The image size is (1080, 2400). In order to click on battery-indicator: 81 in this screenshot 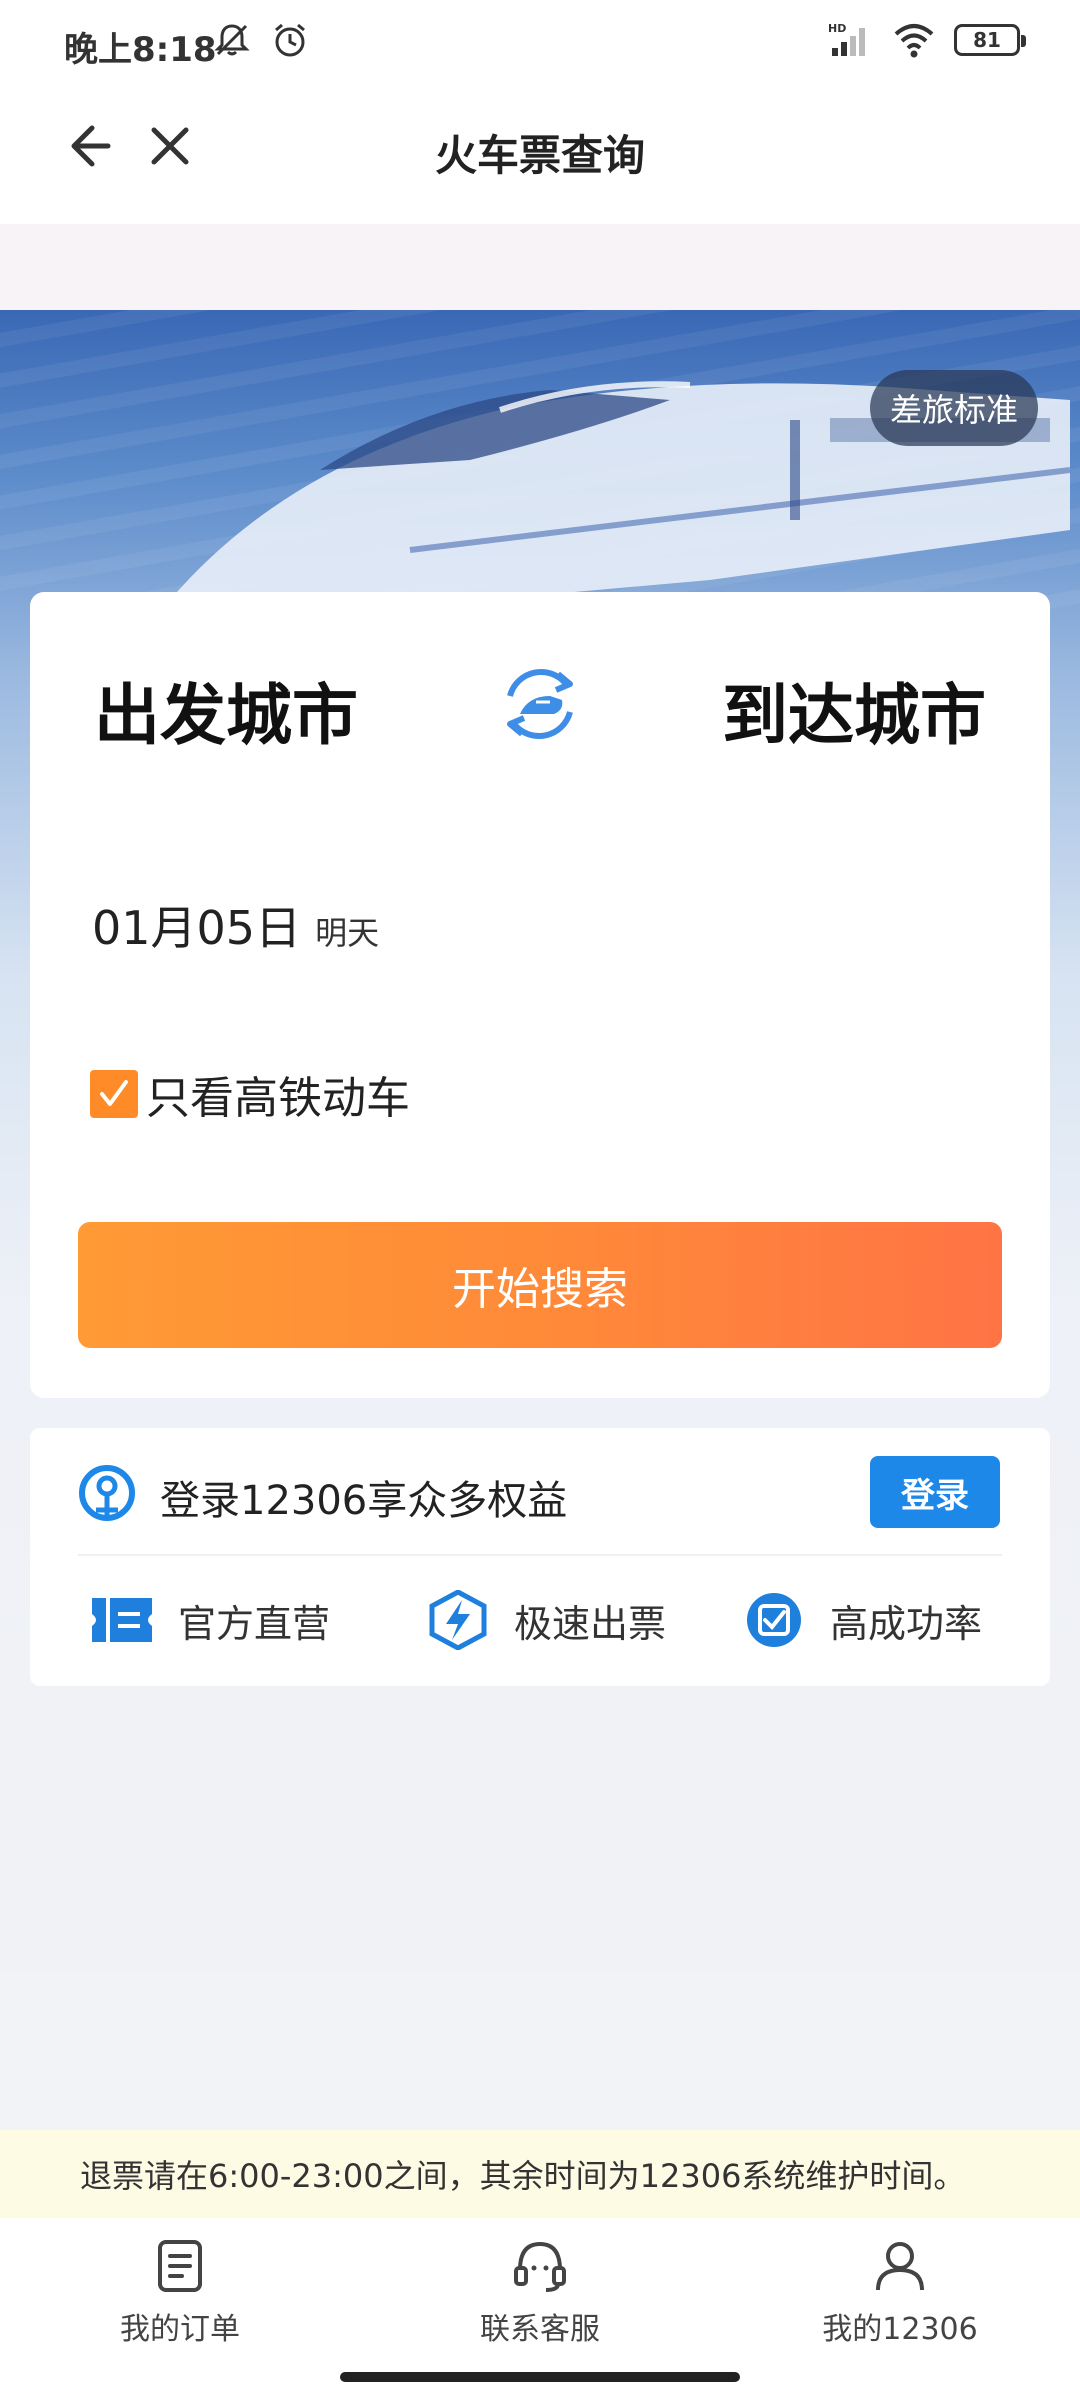, I will do `click(990, 40)`.